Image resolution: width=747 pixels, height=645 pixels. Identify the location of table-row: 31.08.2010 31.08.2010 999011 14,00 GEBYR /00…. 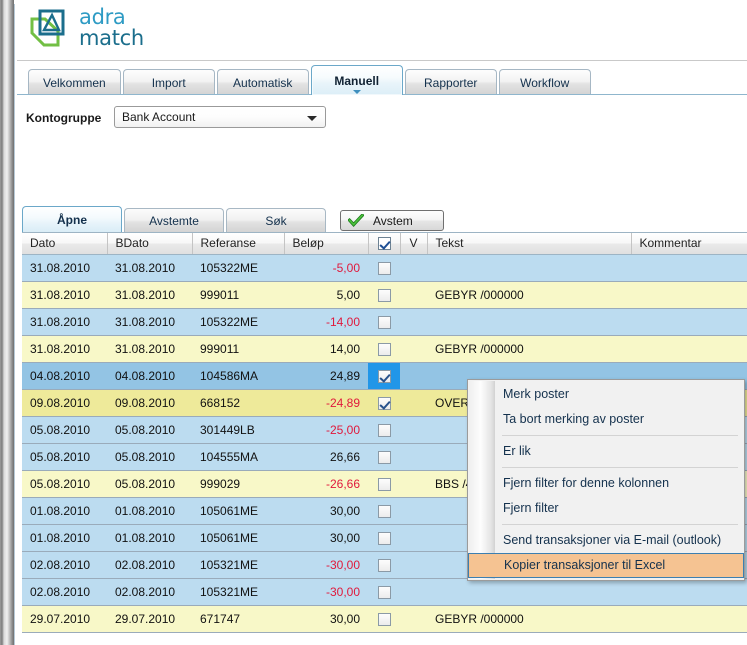
(384, 349).